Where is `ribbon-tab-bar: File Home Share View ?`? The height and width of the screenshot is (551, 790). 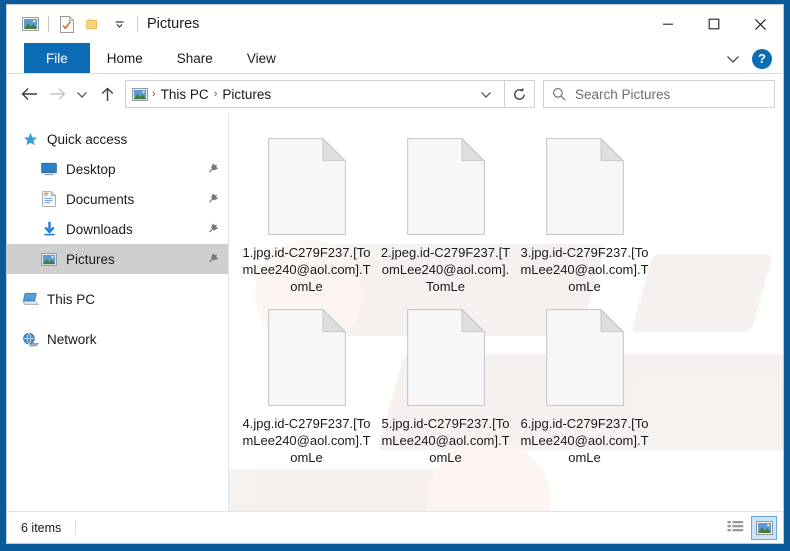
ribbon-tab-bar: File Home Share View ? is located at coordinates (395, 58).